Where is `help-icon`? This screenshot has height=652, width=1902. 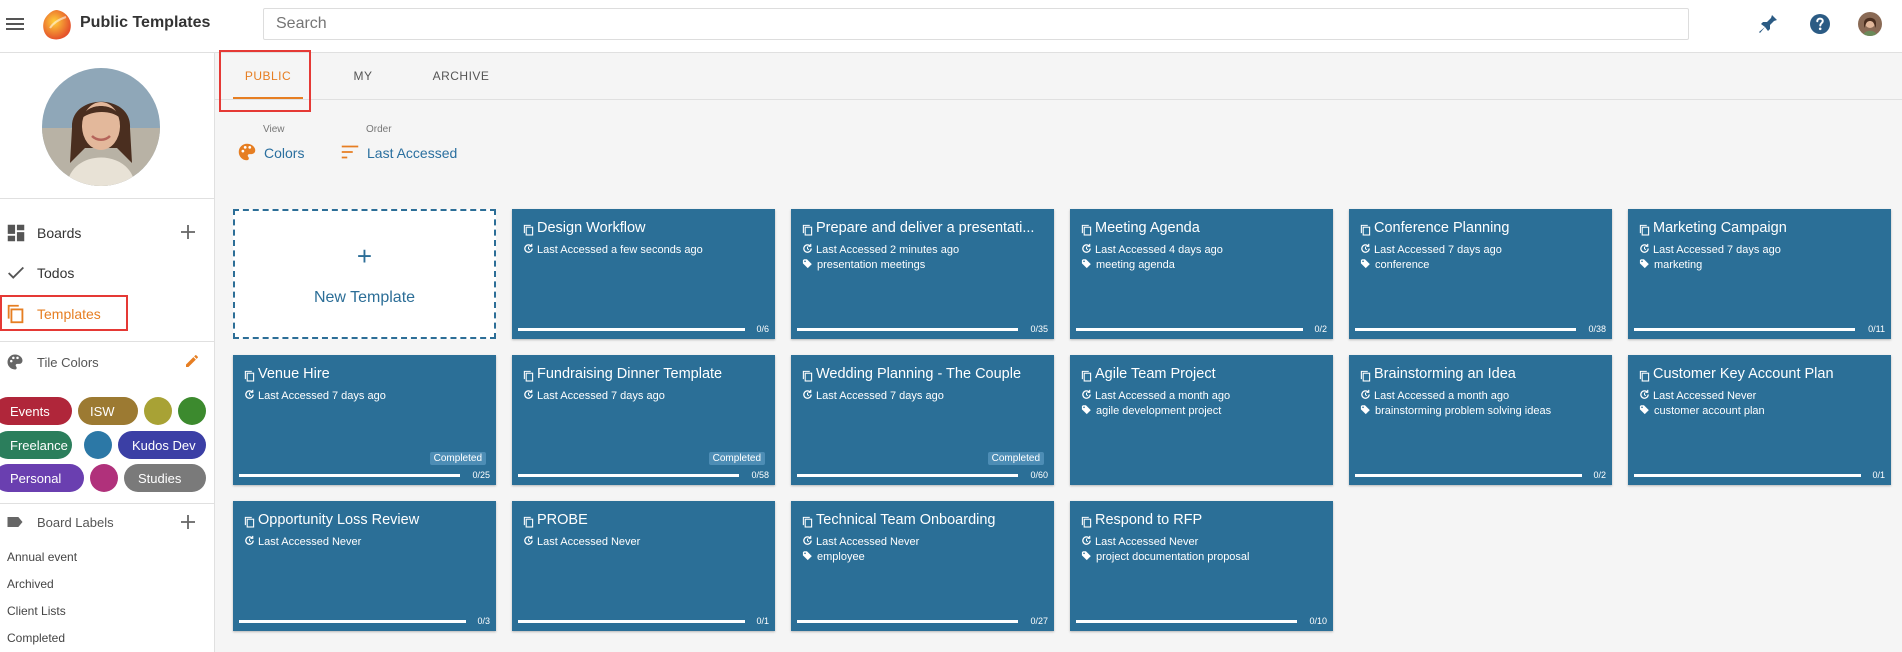
help-icon is located at coordinates (1820, 24).